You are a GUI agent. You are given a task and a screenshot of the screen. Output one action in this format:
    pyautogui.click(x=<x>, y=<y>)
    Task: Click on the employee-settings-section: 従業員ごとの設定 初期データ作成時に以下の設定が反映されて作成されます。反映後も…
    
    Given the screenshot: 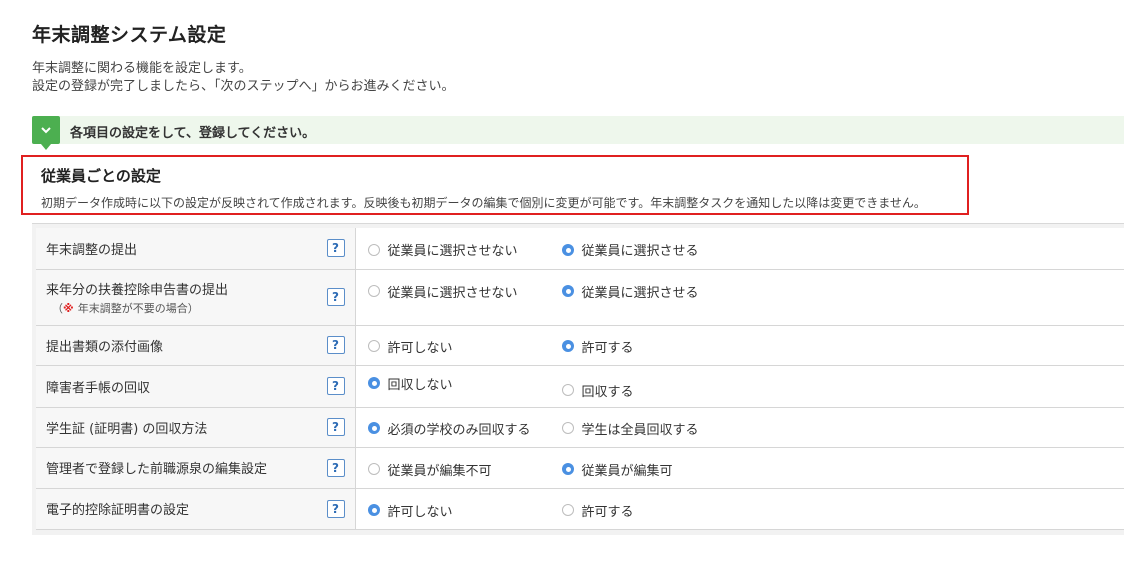 What is the action you would take?
    pyautogui.click(x=495, y=185)
    